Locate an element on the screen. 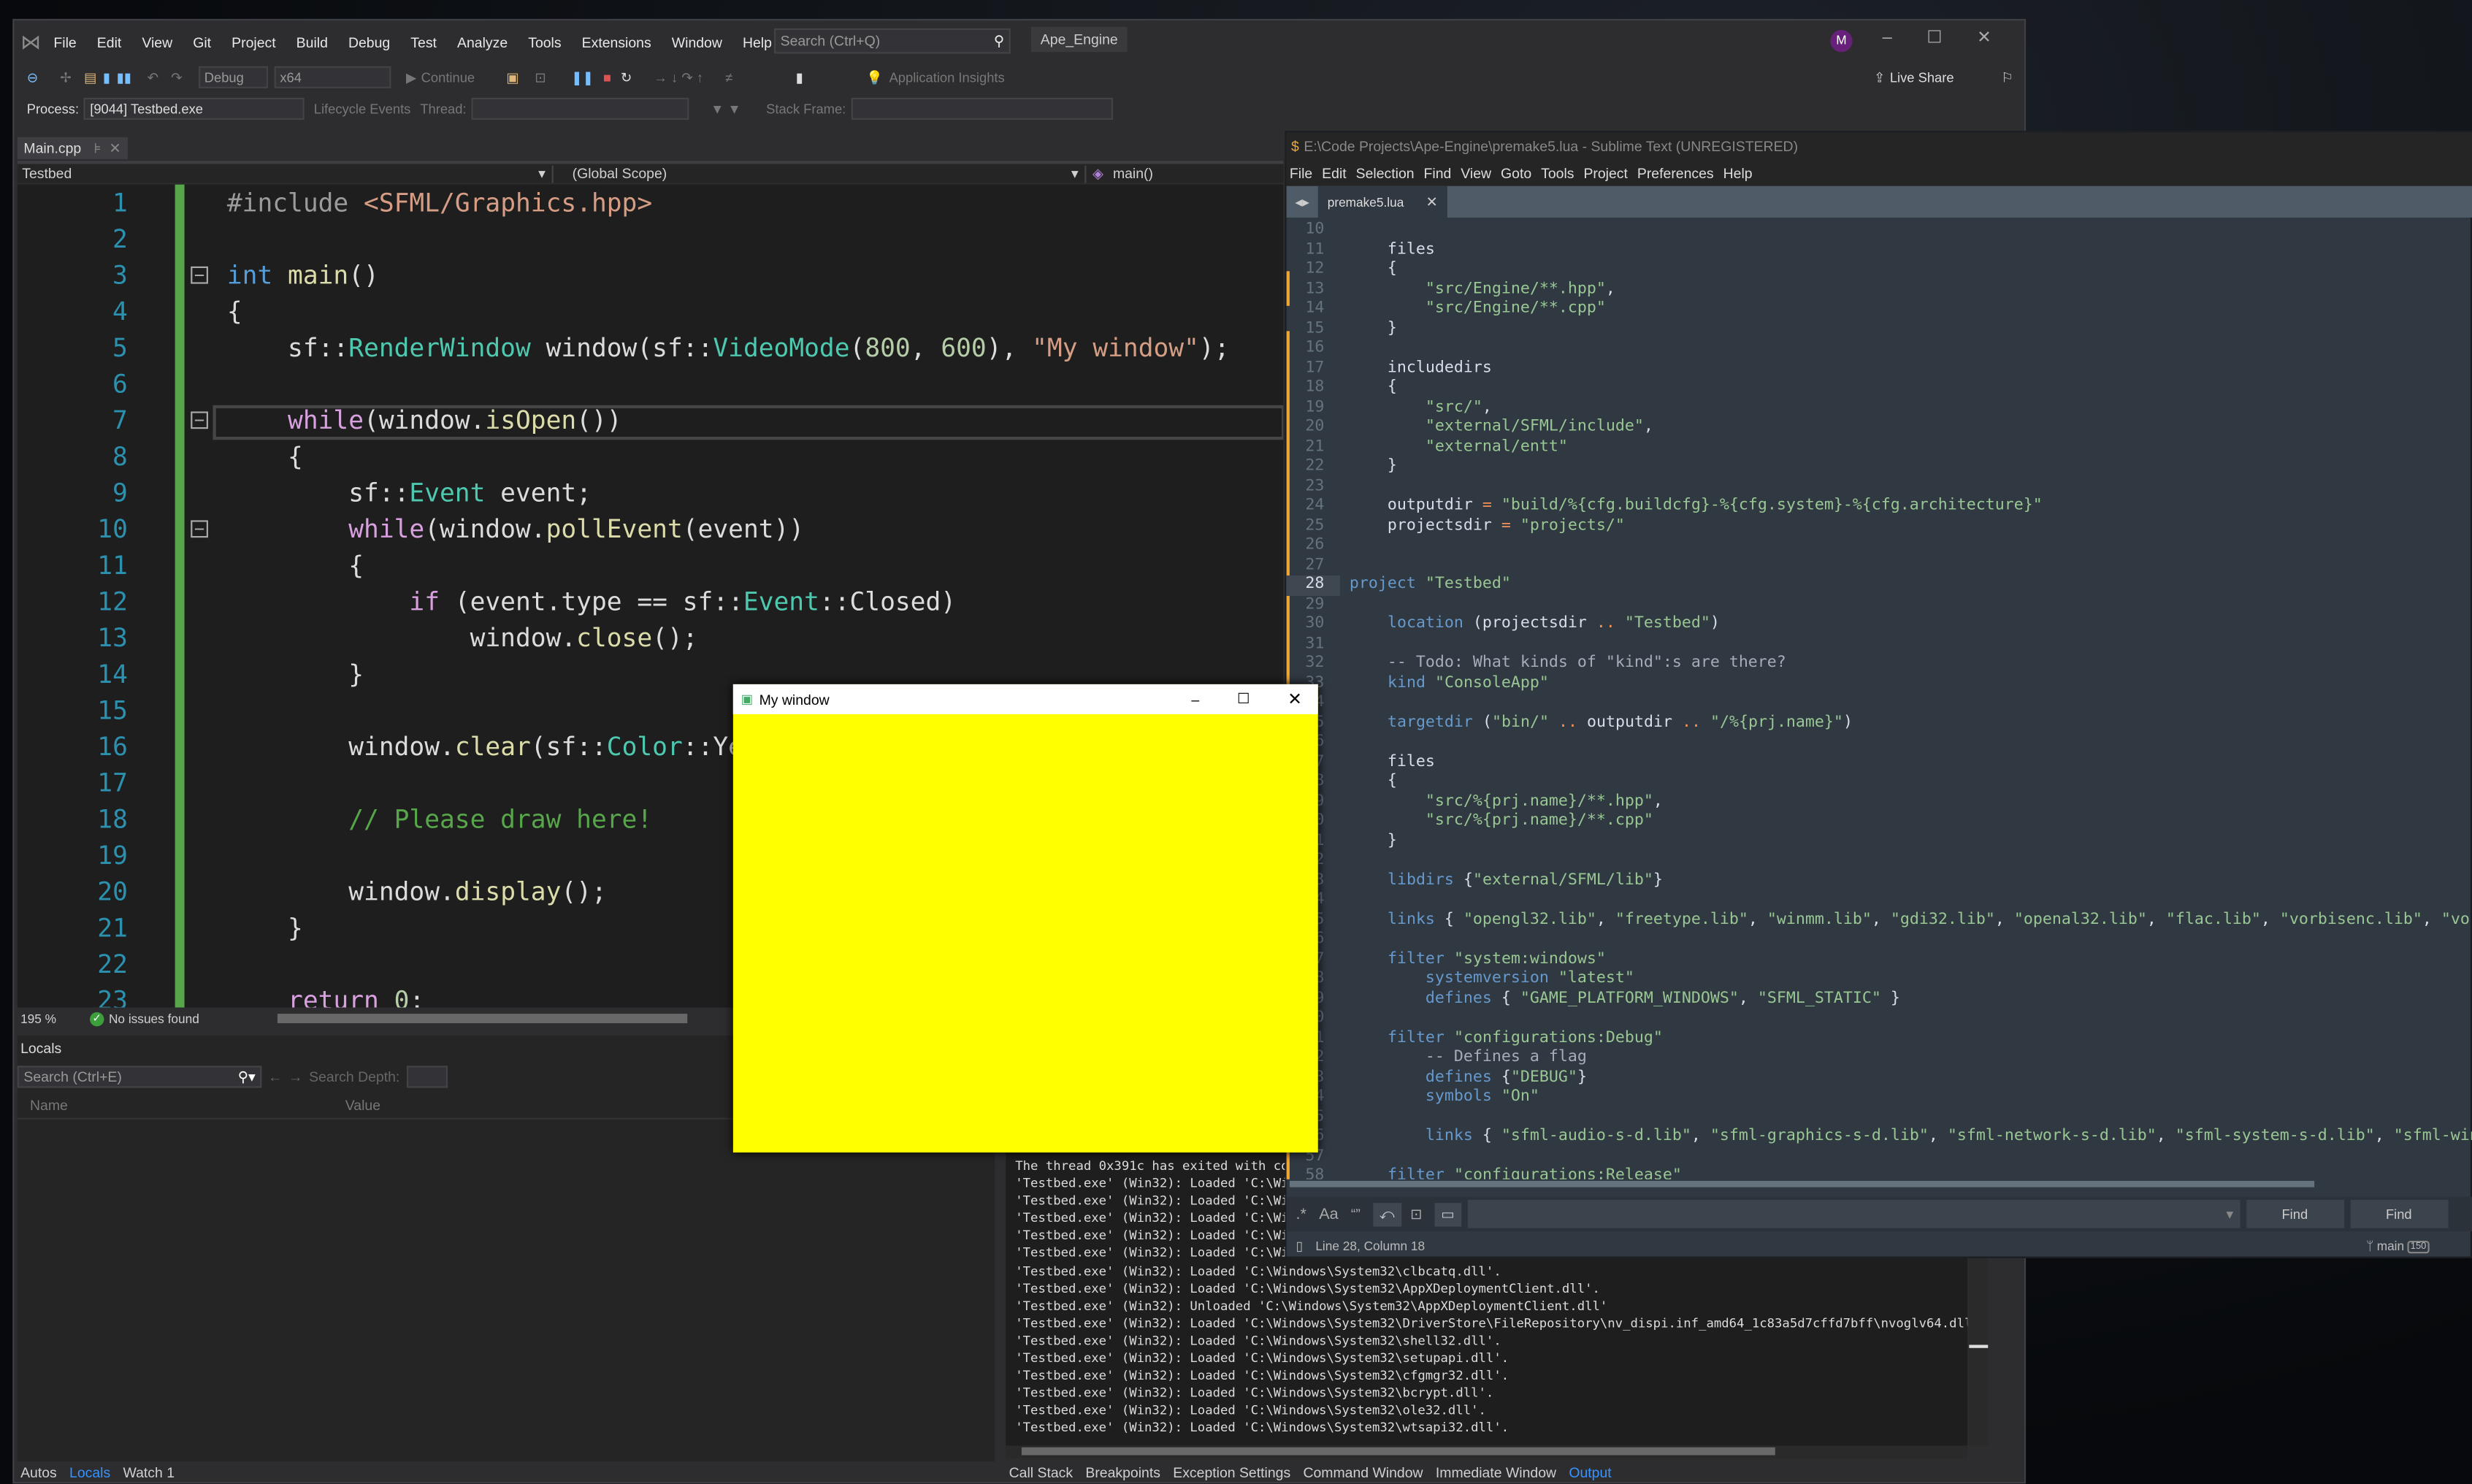 The image size is (2472, 1484). whole-word-toggle-icon: “” is located at coordinates (1356, 1214).